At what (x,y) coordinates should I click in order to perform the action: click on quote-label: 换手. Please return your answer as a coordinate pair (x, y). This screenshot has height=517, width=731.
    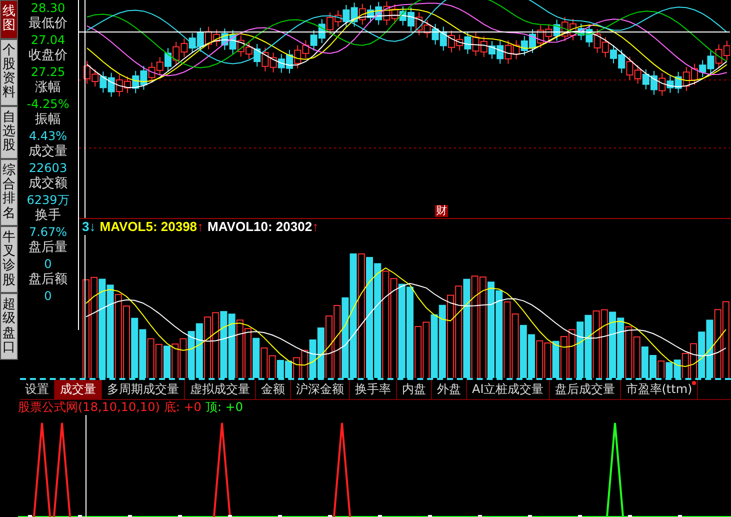
    Looking at the image, I should click on (48, 216).